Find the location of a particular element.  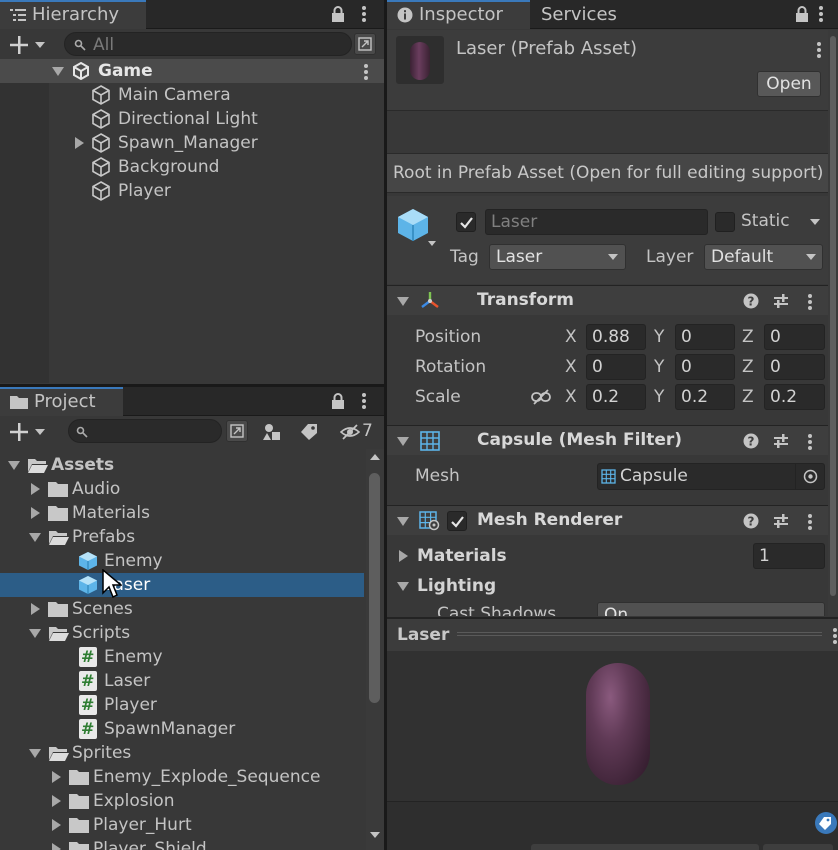

position-y-label: Y is located at coordinates (659, 337).